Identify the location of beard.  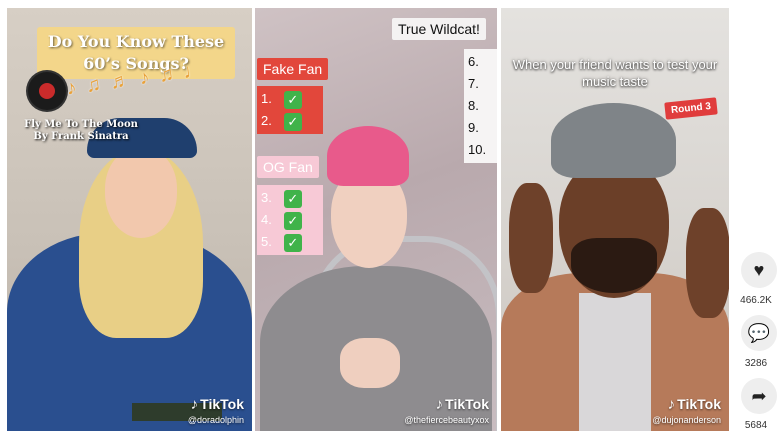
(614, 265).